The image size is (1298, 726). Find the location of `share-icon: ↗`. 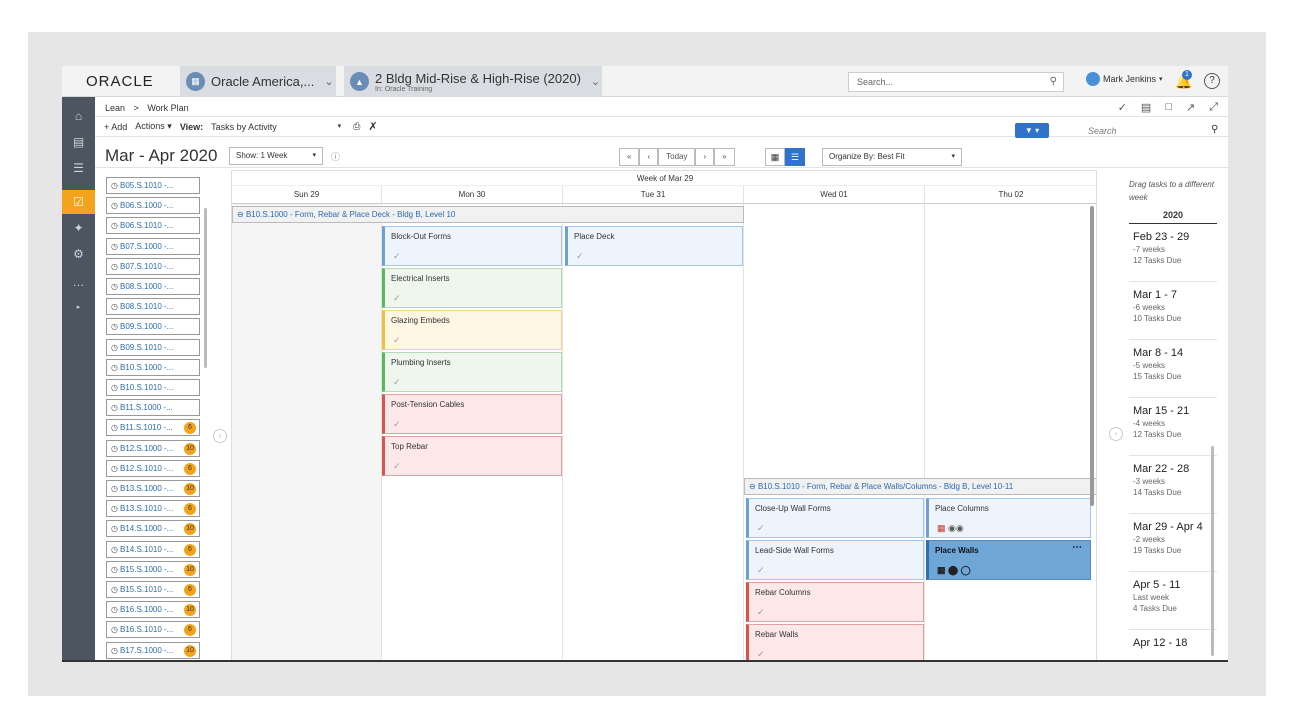

share-icon: ↗ is located at coordinates (1190, 107).